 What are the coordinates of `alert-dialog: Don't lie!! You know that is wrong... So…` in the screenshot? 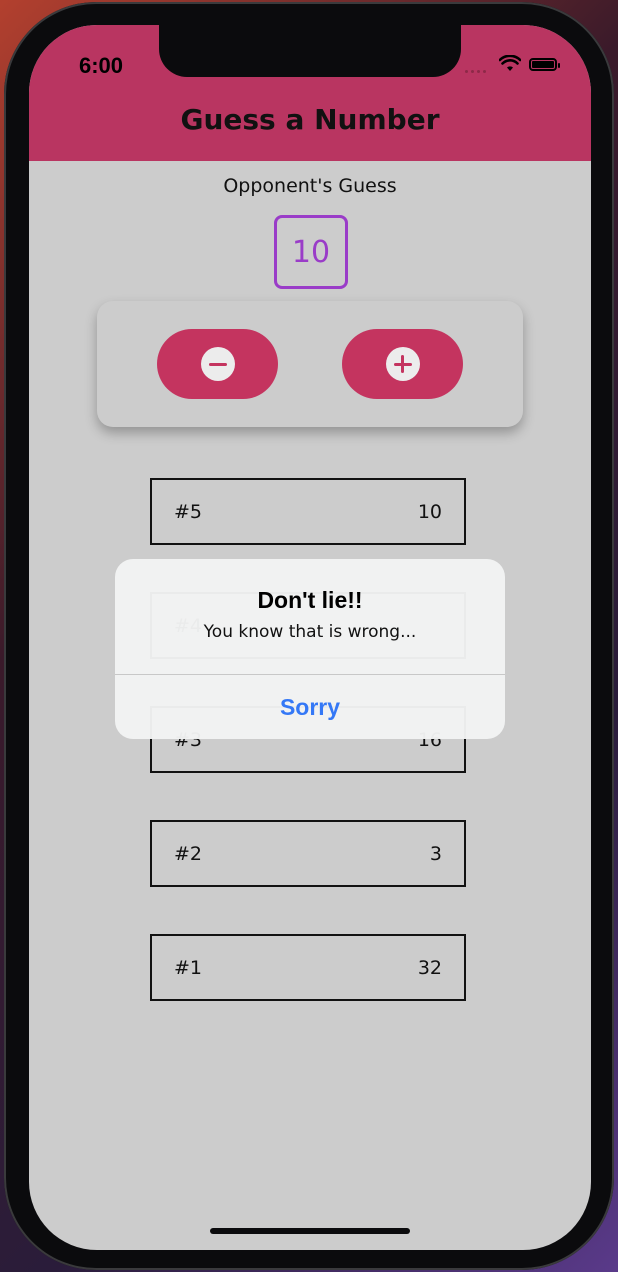 It's located at (310, 649).